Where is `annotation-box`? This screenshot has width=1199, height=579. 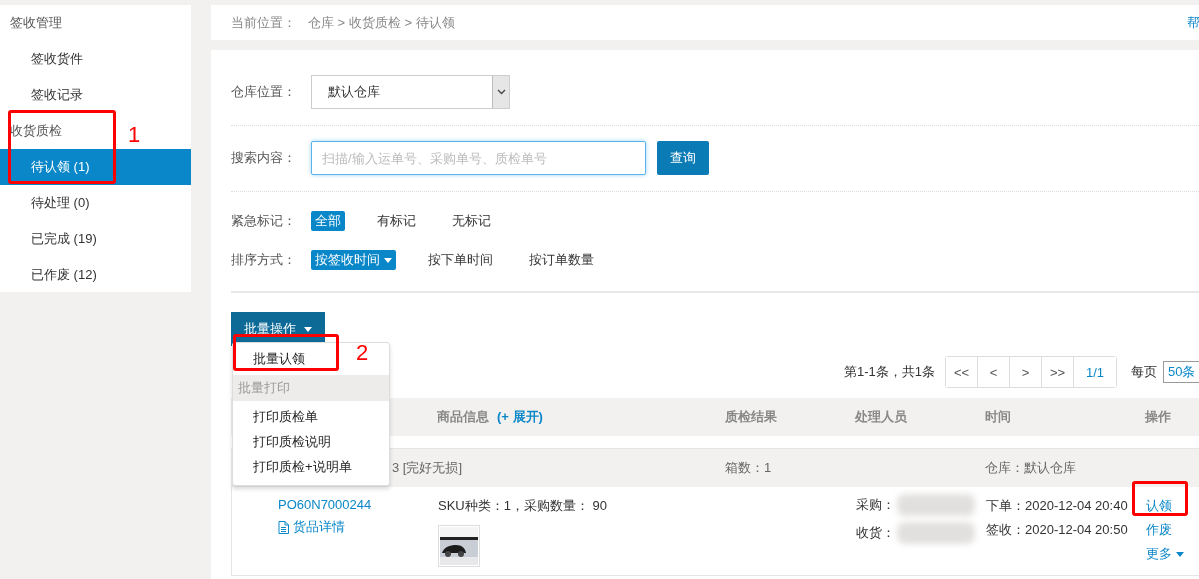
annotation-box is located at coordinates (1160, 498).